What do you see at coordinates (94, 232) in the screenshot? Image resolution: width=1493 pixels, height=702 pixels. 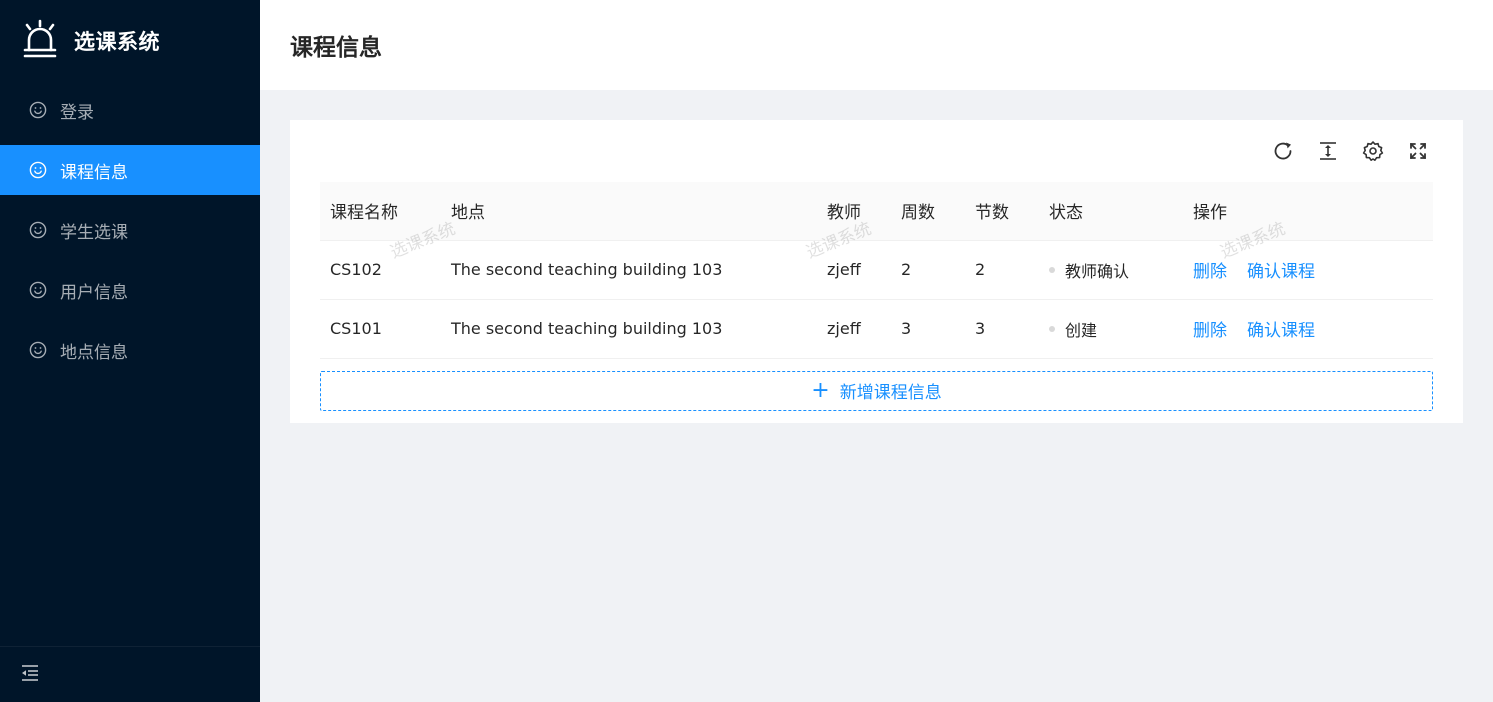 I see `sidebar-item-label: 学生选课` at bounding box center [94, 232].